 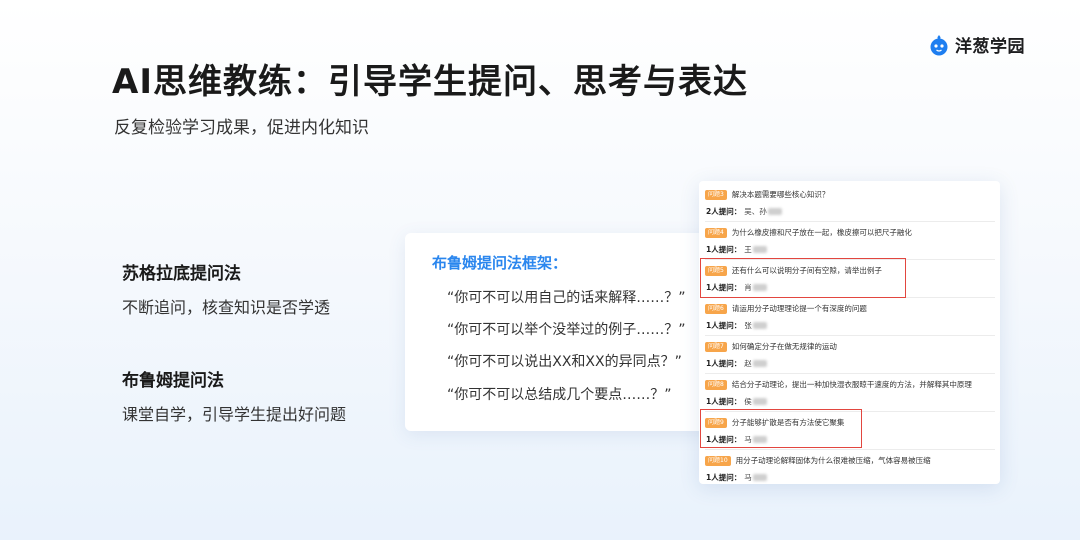 What do you see at coordinates (850, 242) in the screenshot?
I see `question-item: 问题4 为什么橡皮擦和尺子放在一起，橡皮擦可以把尺子融化 1人提问：王` at bounding box center [850, 242].